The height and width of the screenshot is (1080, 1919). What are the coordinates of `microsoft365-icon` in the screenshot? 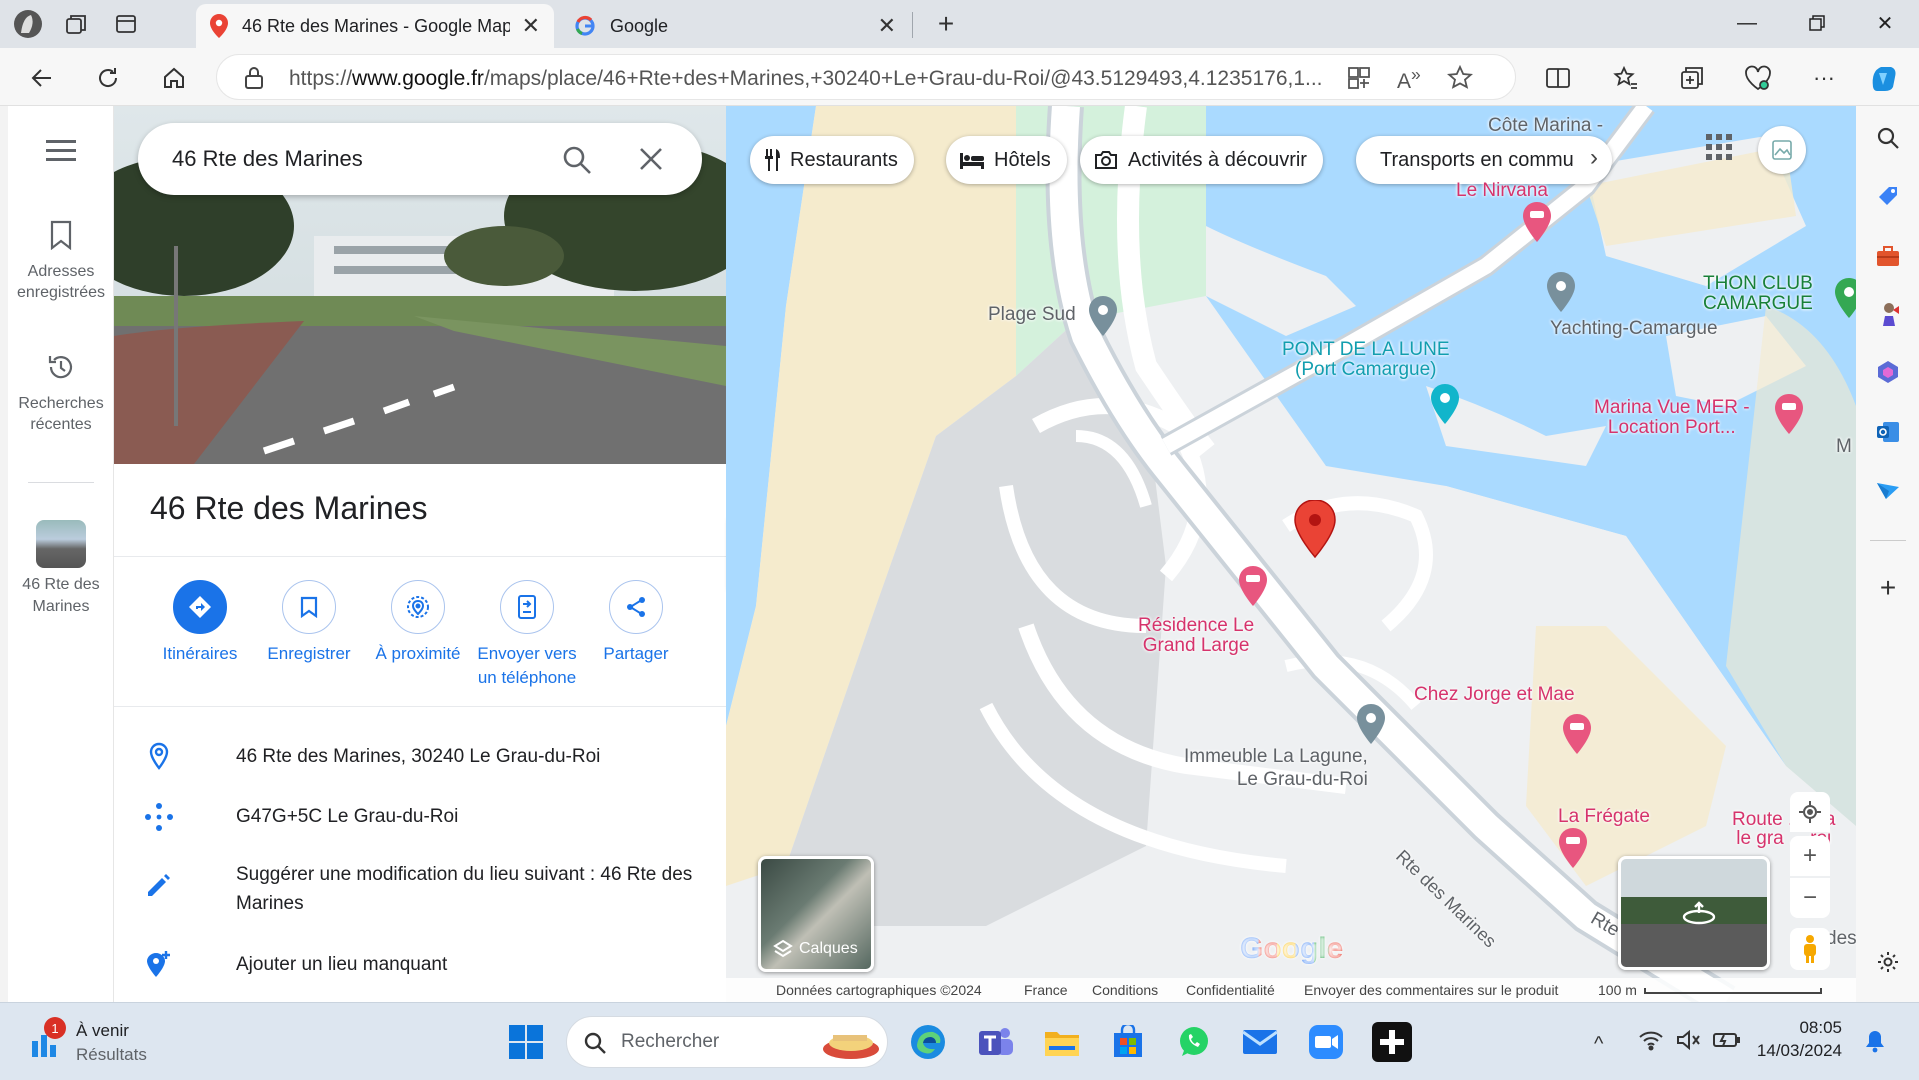 It's located at (1888, 372).